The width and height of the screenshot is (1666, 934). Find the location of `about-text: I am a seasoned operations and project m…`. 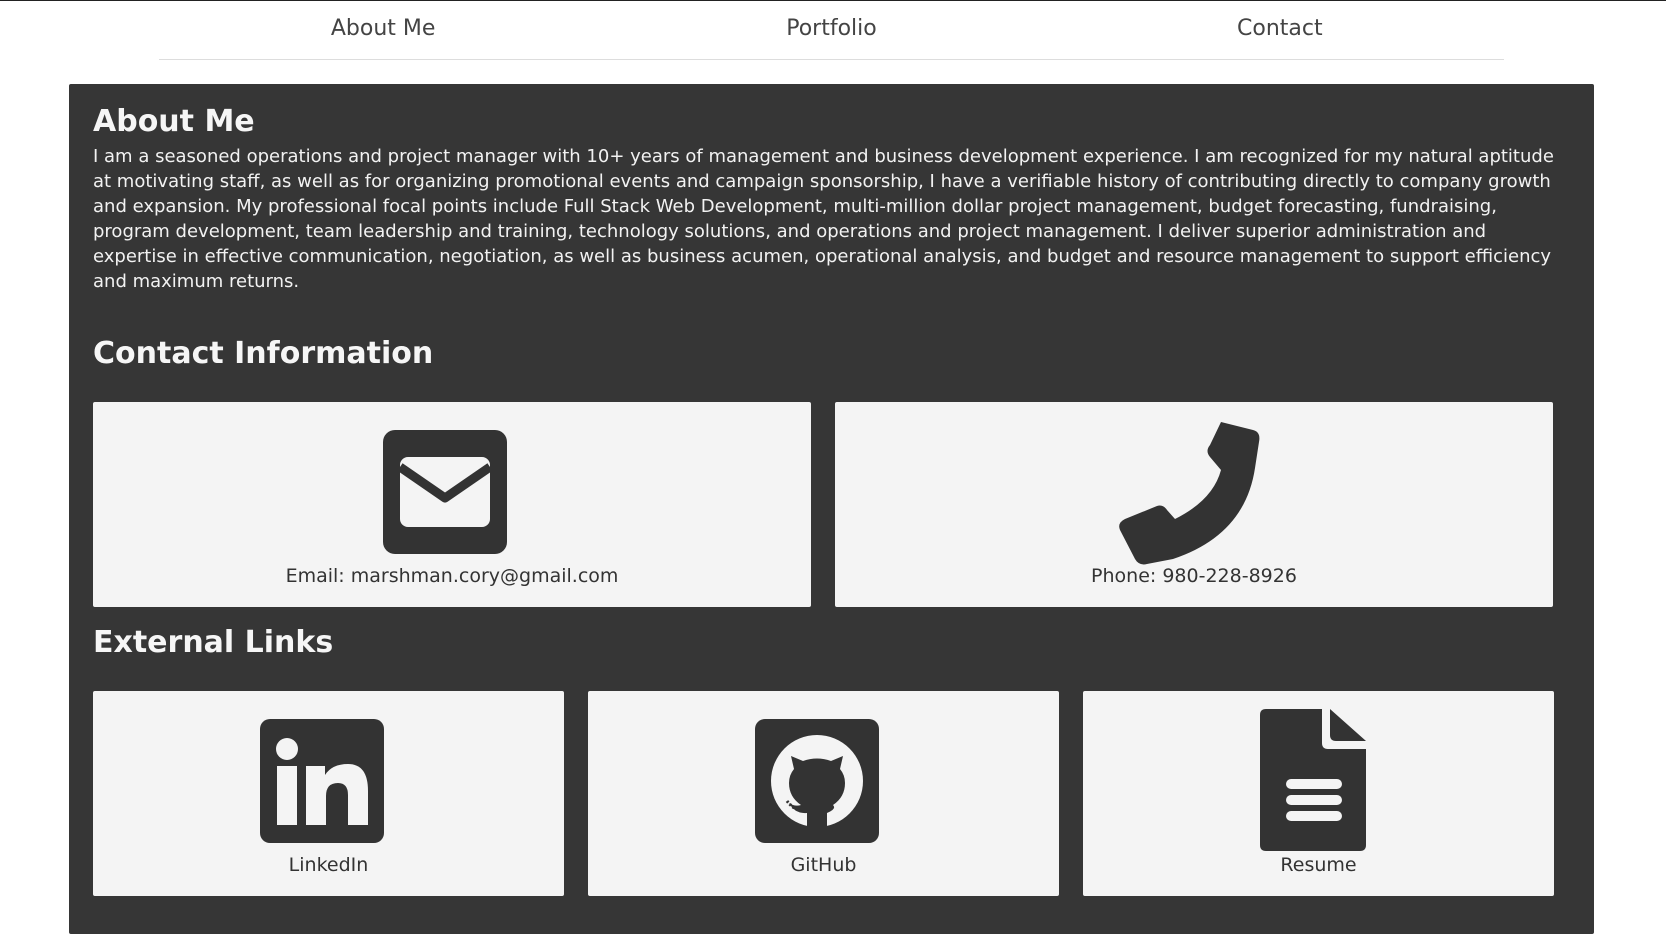

about-text: I am a seasoned operations and project m… is located at coordinates (823, 219).